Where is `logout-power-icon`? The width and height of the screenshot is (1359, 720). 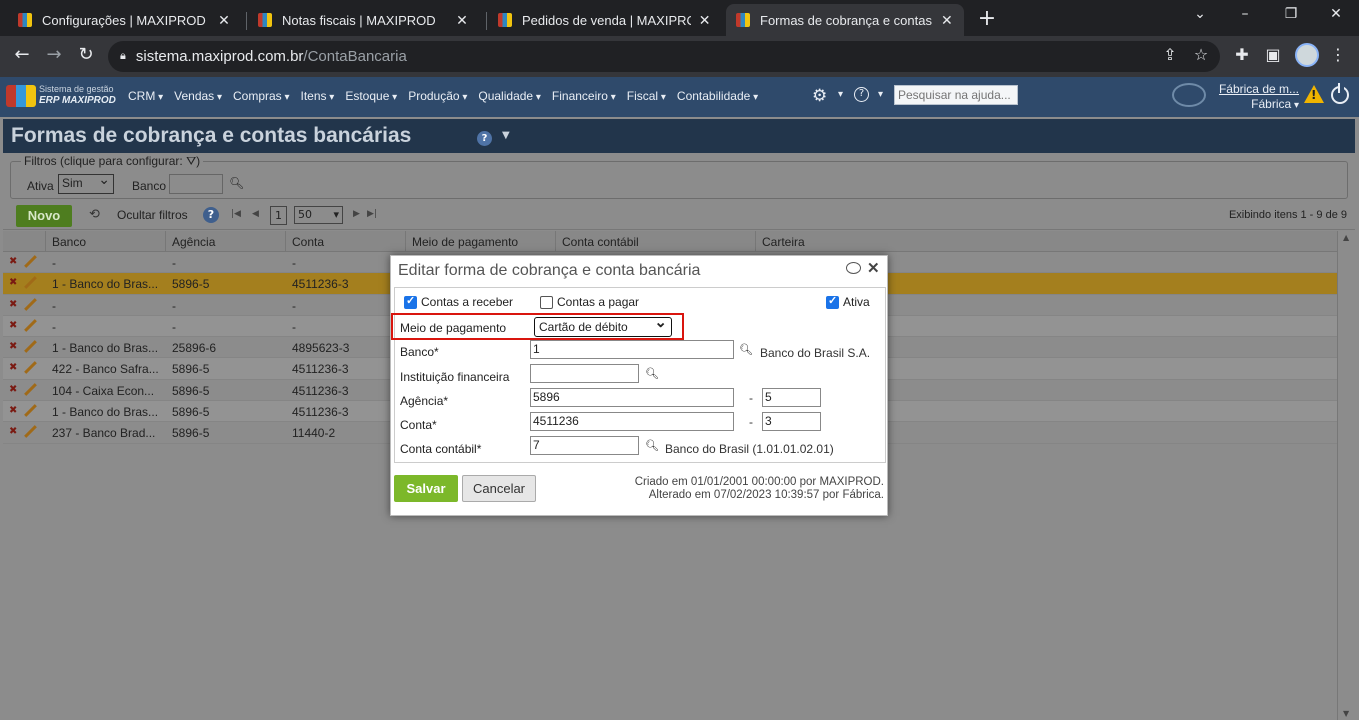 logout-power-icon is located at coordinates (1340, 93).